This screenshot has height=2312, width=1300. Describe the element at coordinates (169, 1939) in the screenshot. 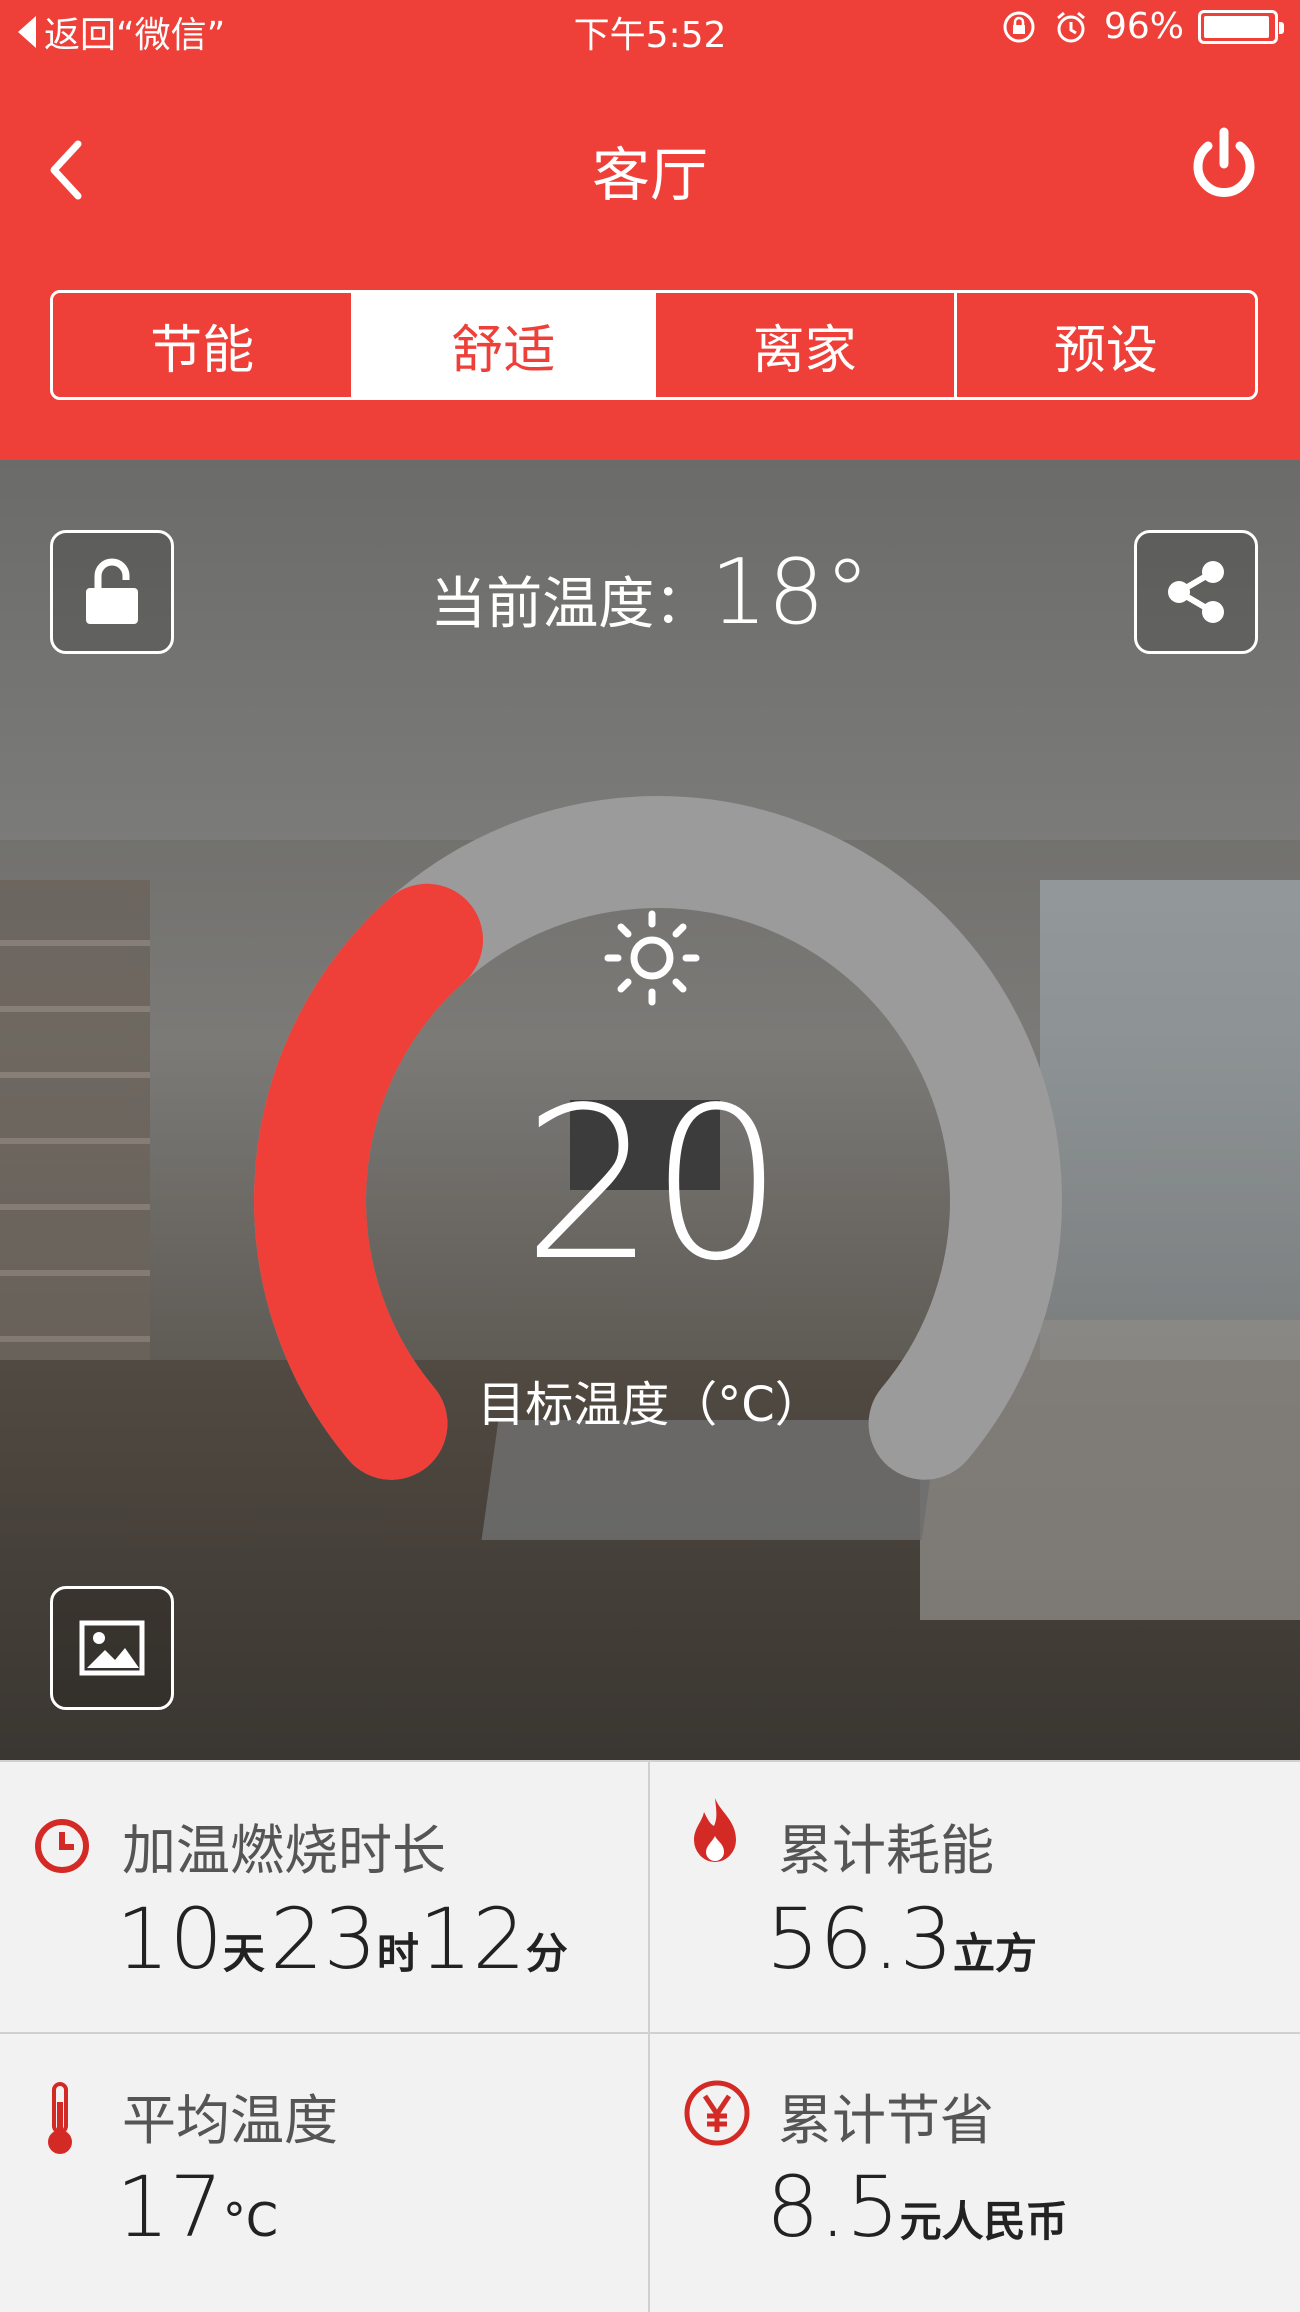

I see `burn-days: 10` at that location.